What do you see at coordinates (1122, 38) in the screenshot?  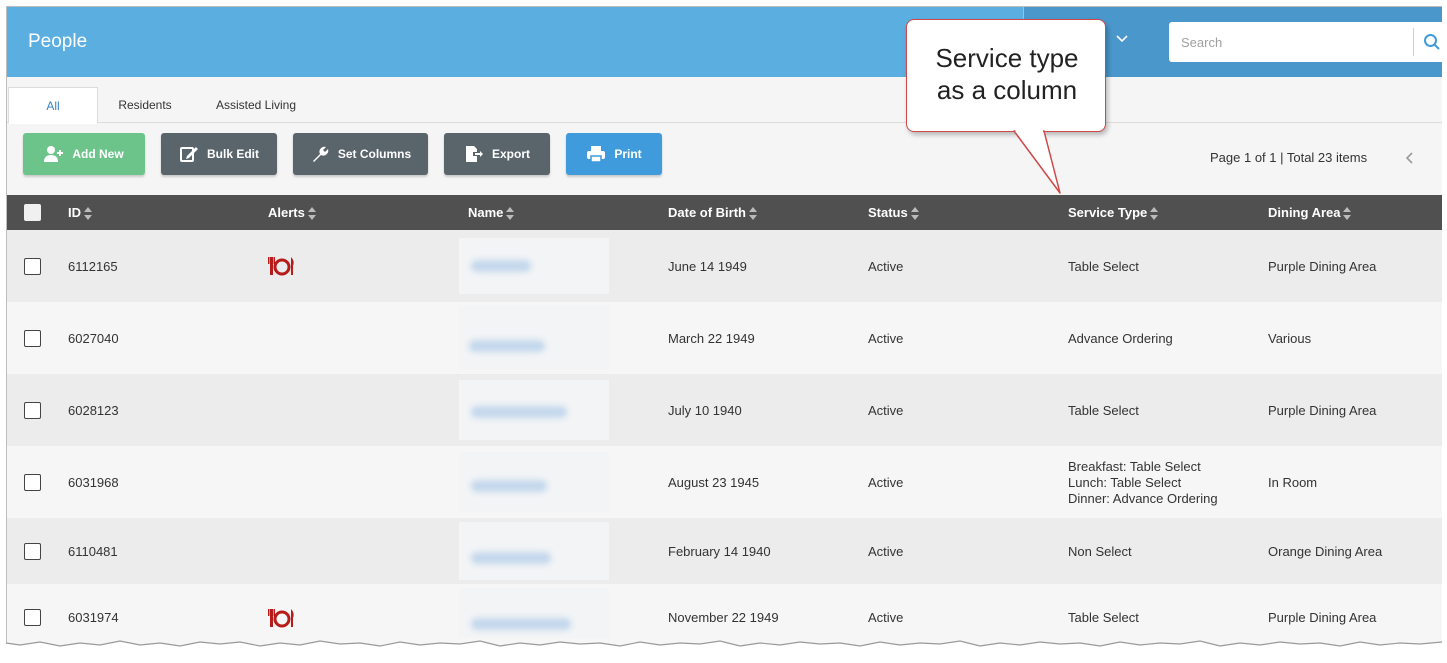 I see `chevron-down-icon` at bounding box center [1122, 38].